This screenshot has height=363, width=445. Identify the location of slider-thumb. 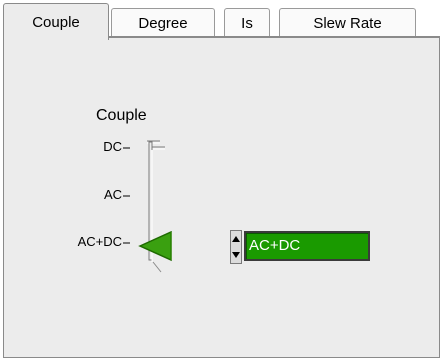
(158, 247).